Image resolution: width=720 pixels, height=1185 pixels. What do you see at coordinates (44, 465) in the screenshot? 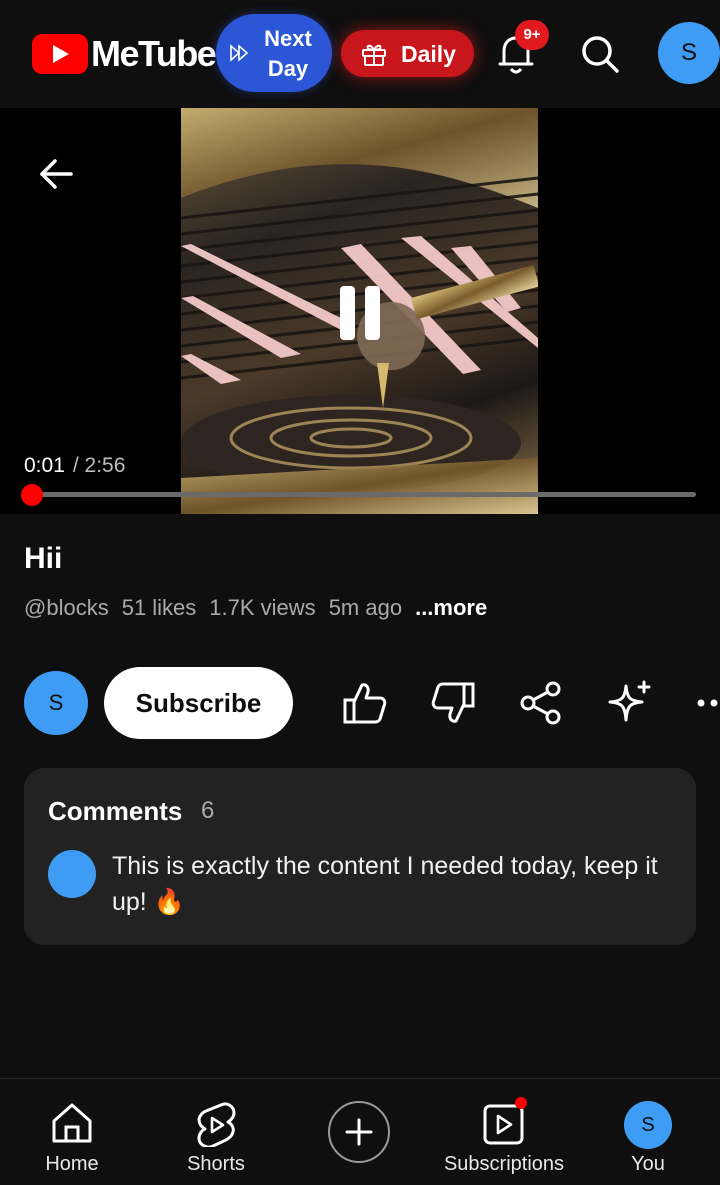
I see `current-time: 0:01` at bounding box center [44, 465].